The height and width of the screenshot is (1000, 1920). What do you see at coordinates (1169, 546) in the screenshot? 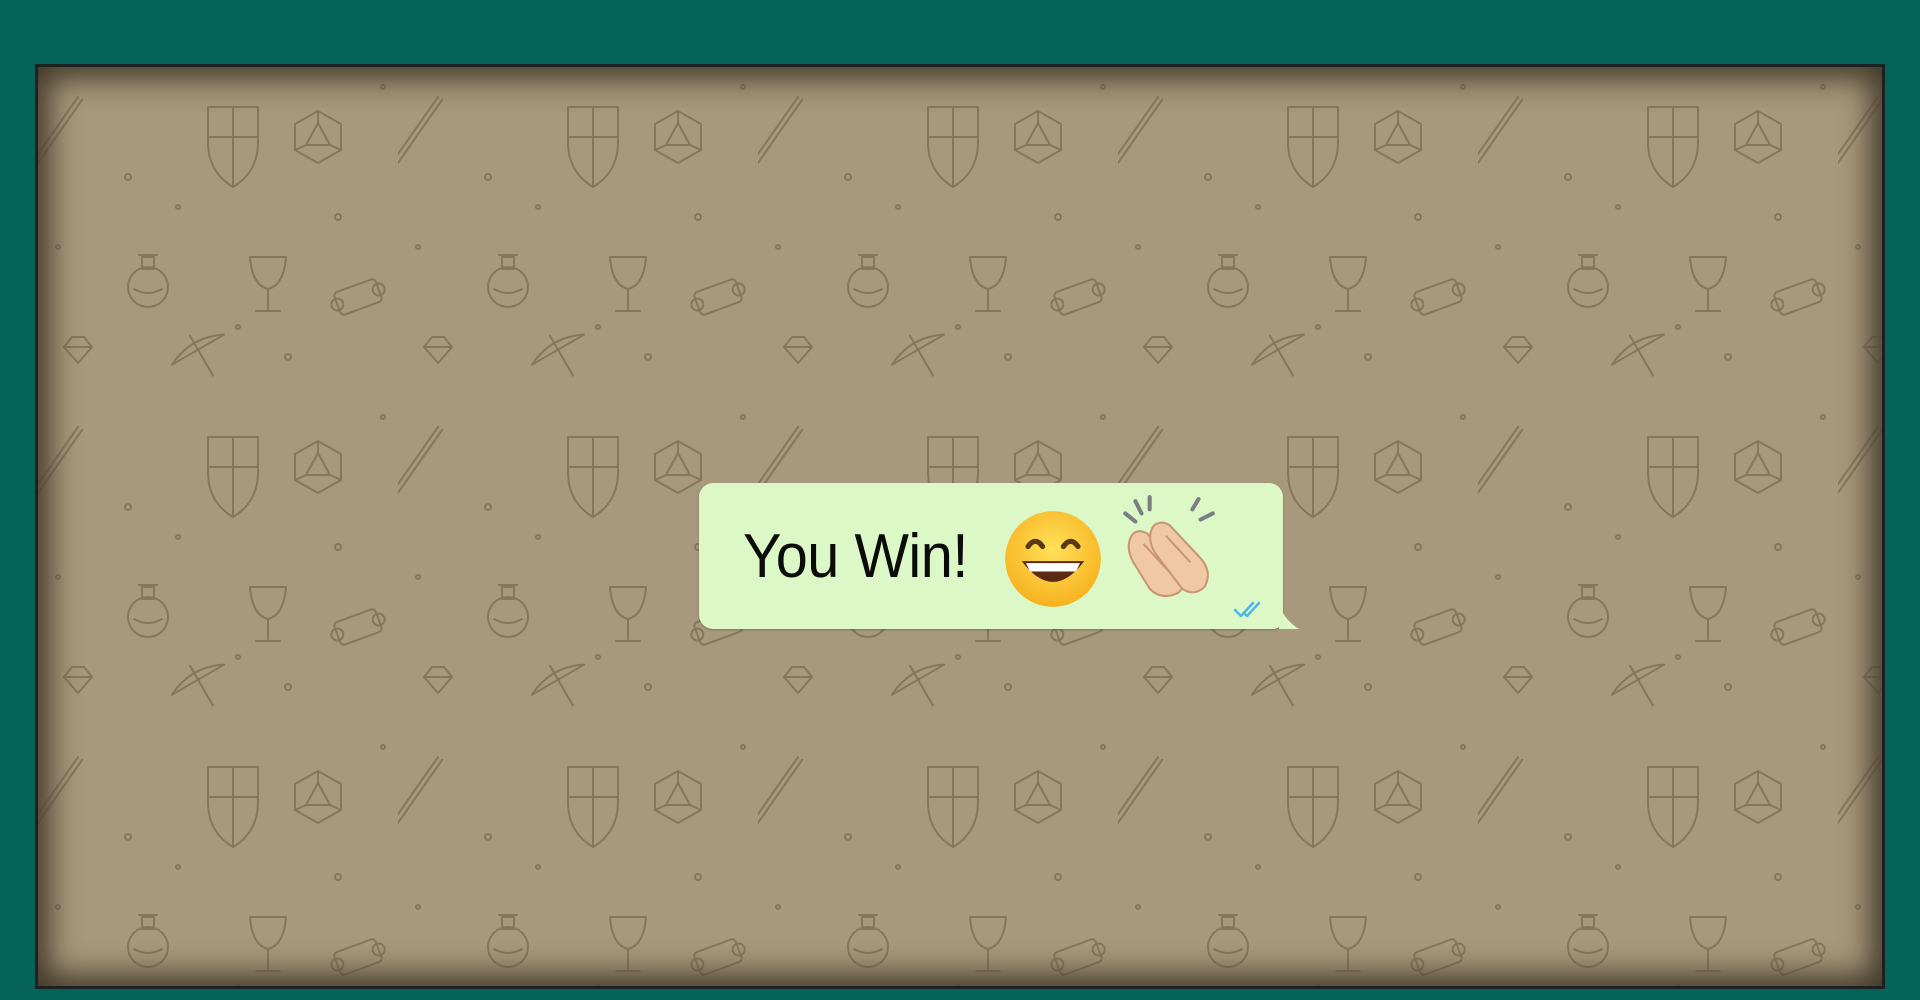
I see `clapping-hands-emoji-icon` at bounding box center [1169, 546].